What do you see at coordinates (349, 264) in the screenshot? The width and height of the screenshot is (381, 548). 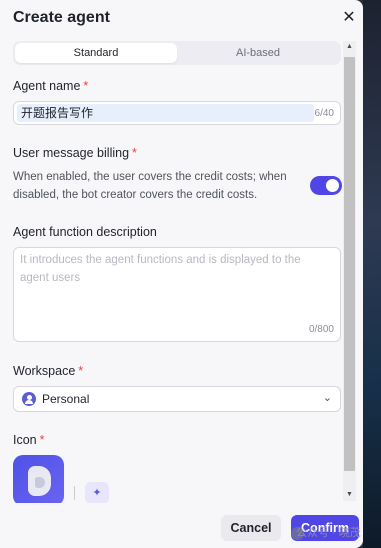 I see `scrollbar-thumb` at bounding box center [349, 264].